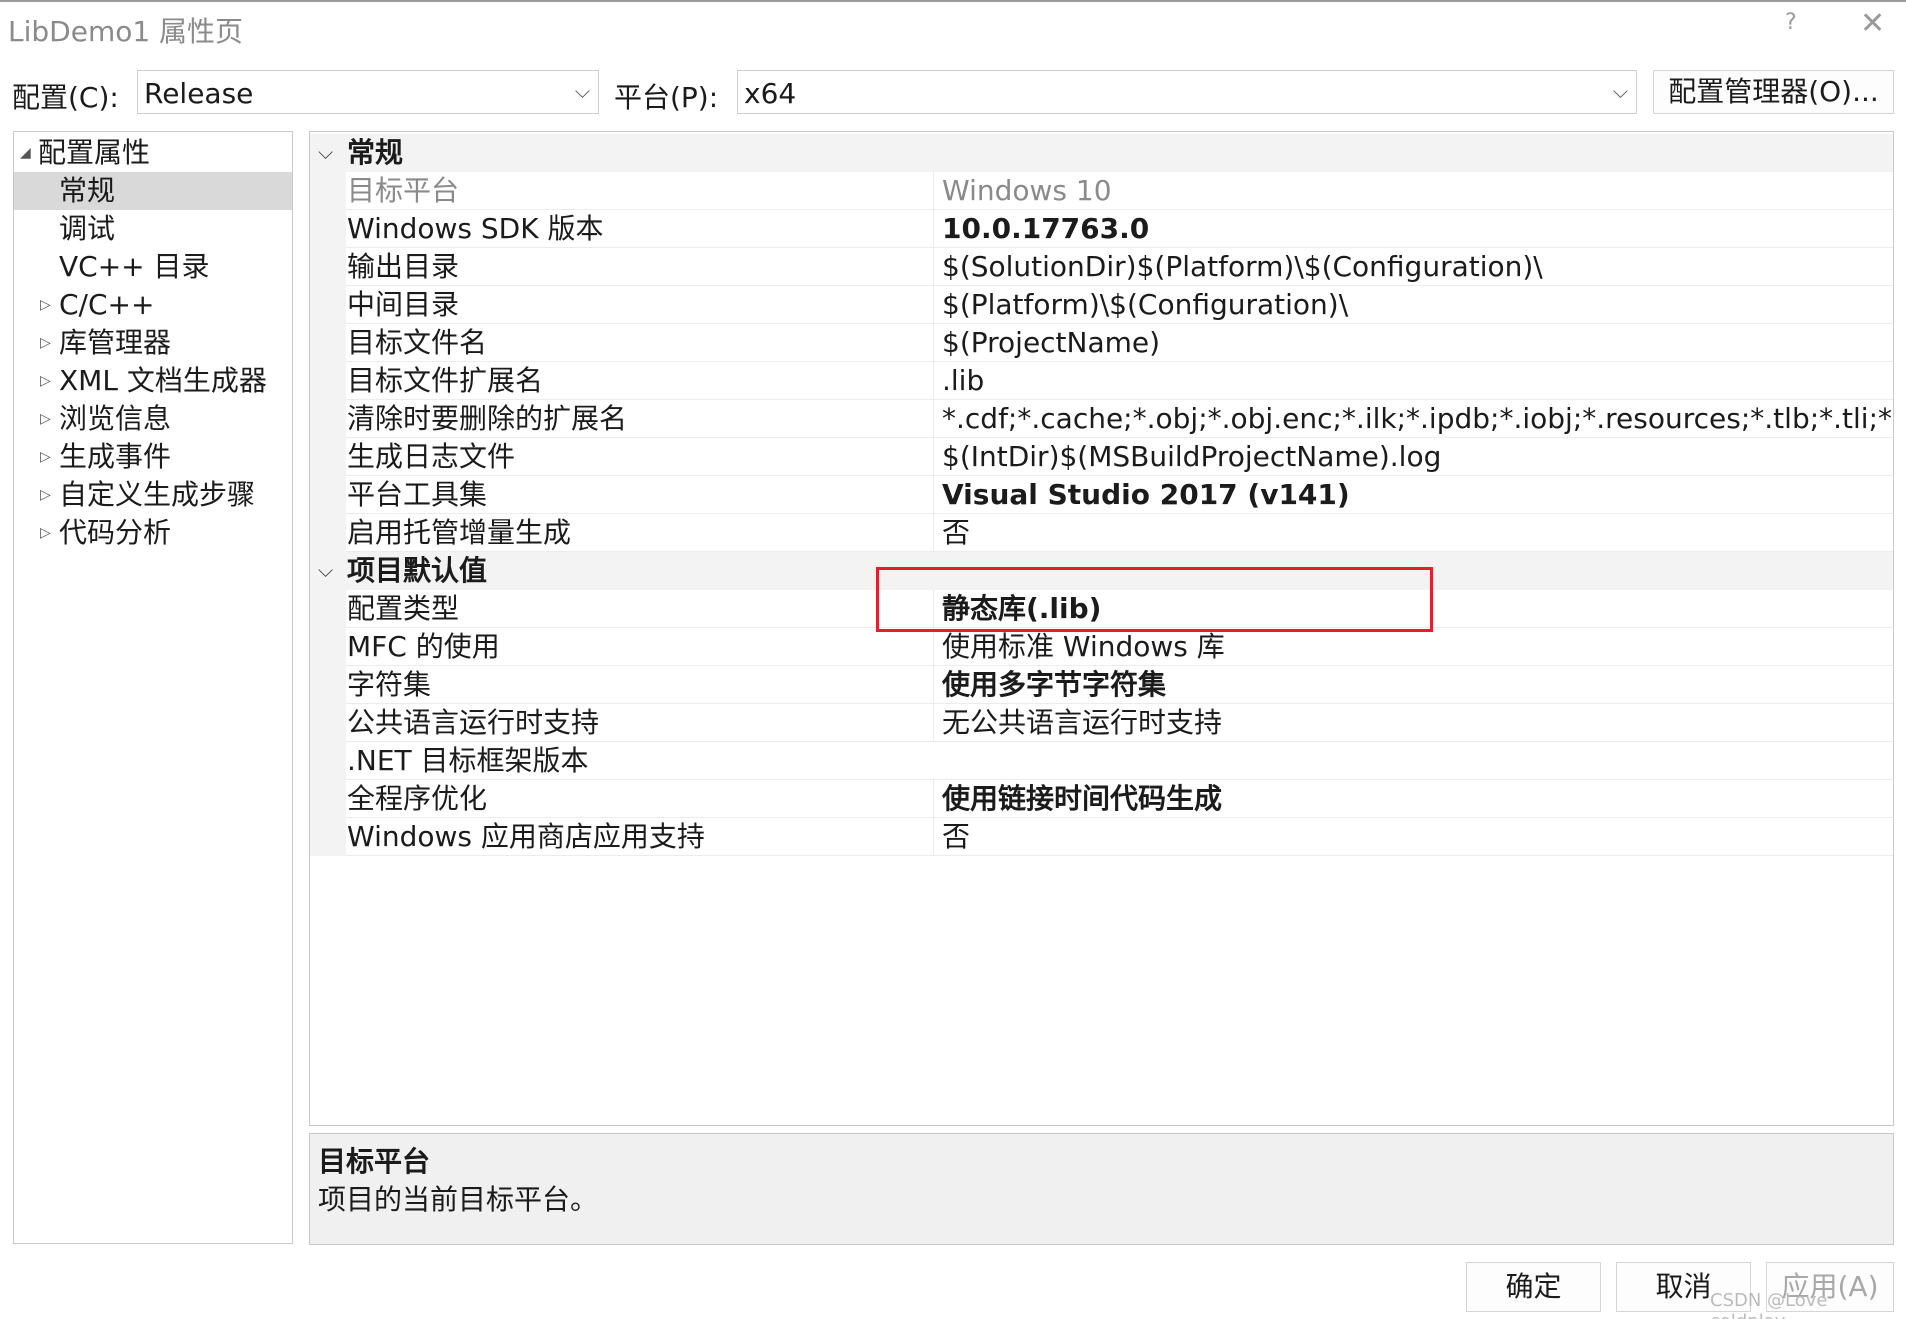 The height and width of the screenshot is (1319, 1906). I want to click on property-name: 启用托管增量生成, so click(459, 532).